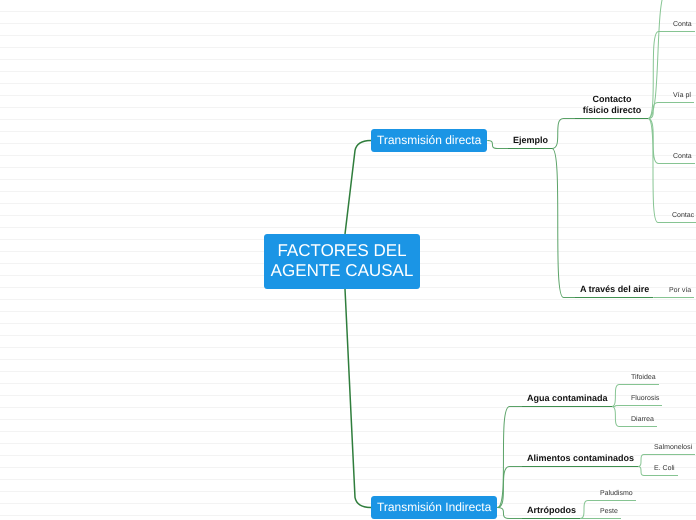 This screenshot has width=696, height=520. I want to click on central-topic: FACTORES DEL AGENTE CAUSAL, so click(342, 261).